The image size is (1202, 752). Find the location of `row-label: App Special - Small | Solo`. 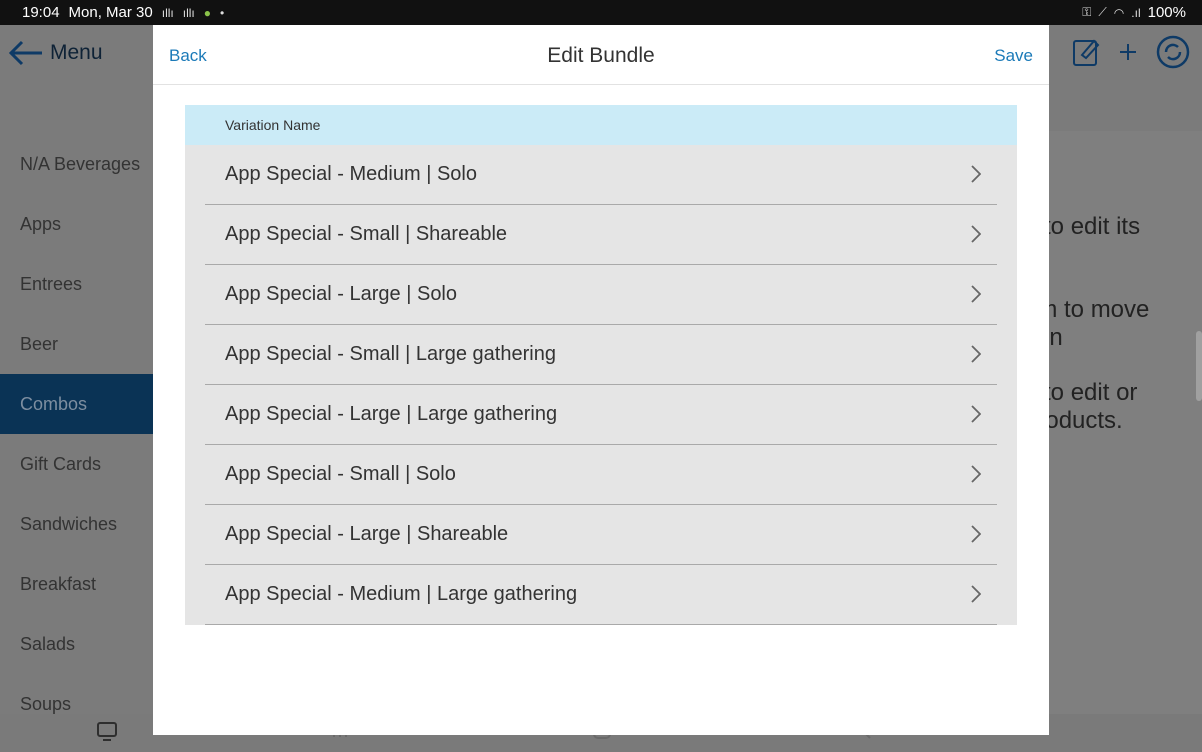

row-label: App Special - Small | Solo is located at coordinates (340, 474).